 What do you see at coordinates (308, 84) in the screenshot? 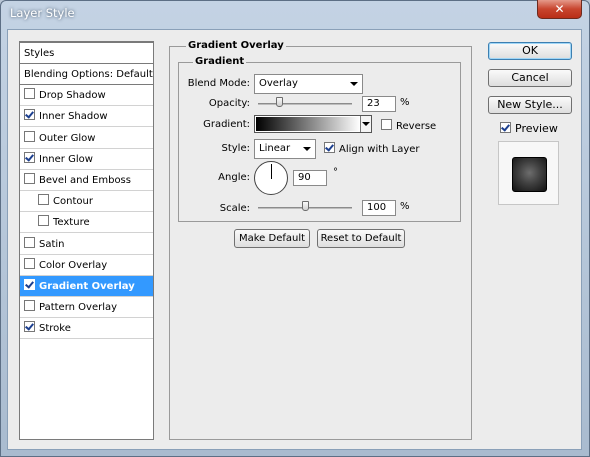
I see `blend-mode-select: Overlay` at bounding box center [308, 84].